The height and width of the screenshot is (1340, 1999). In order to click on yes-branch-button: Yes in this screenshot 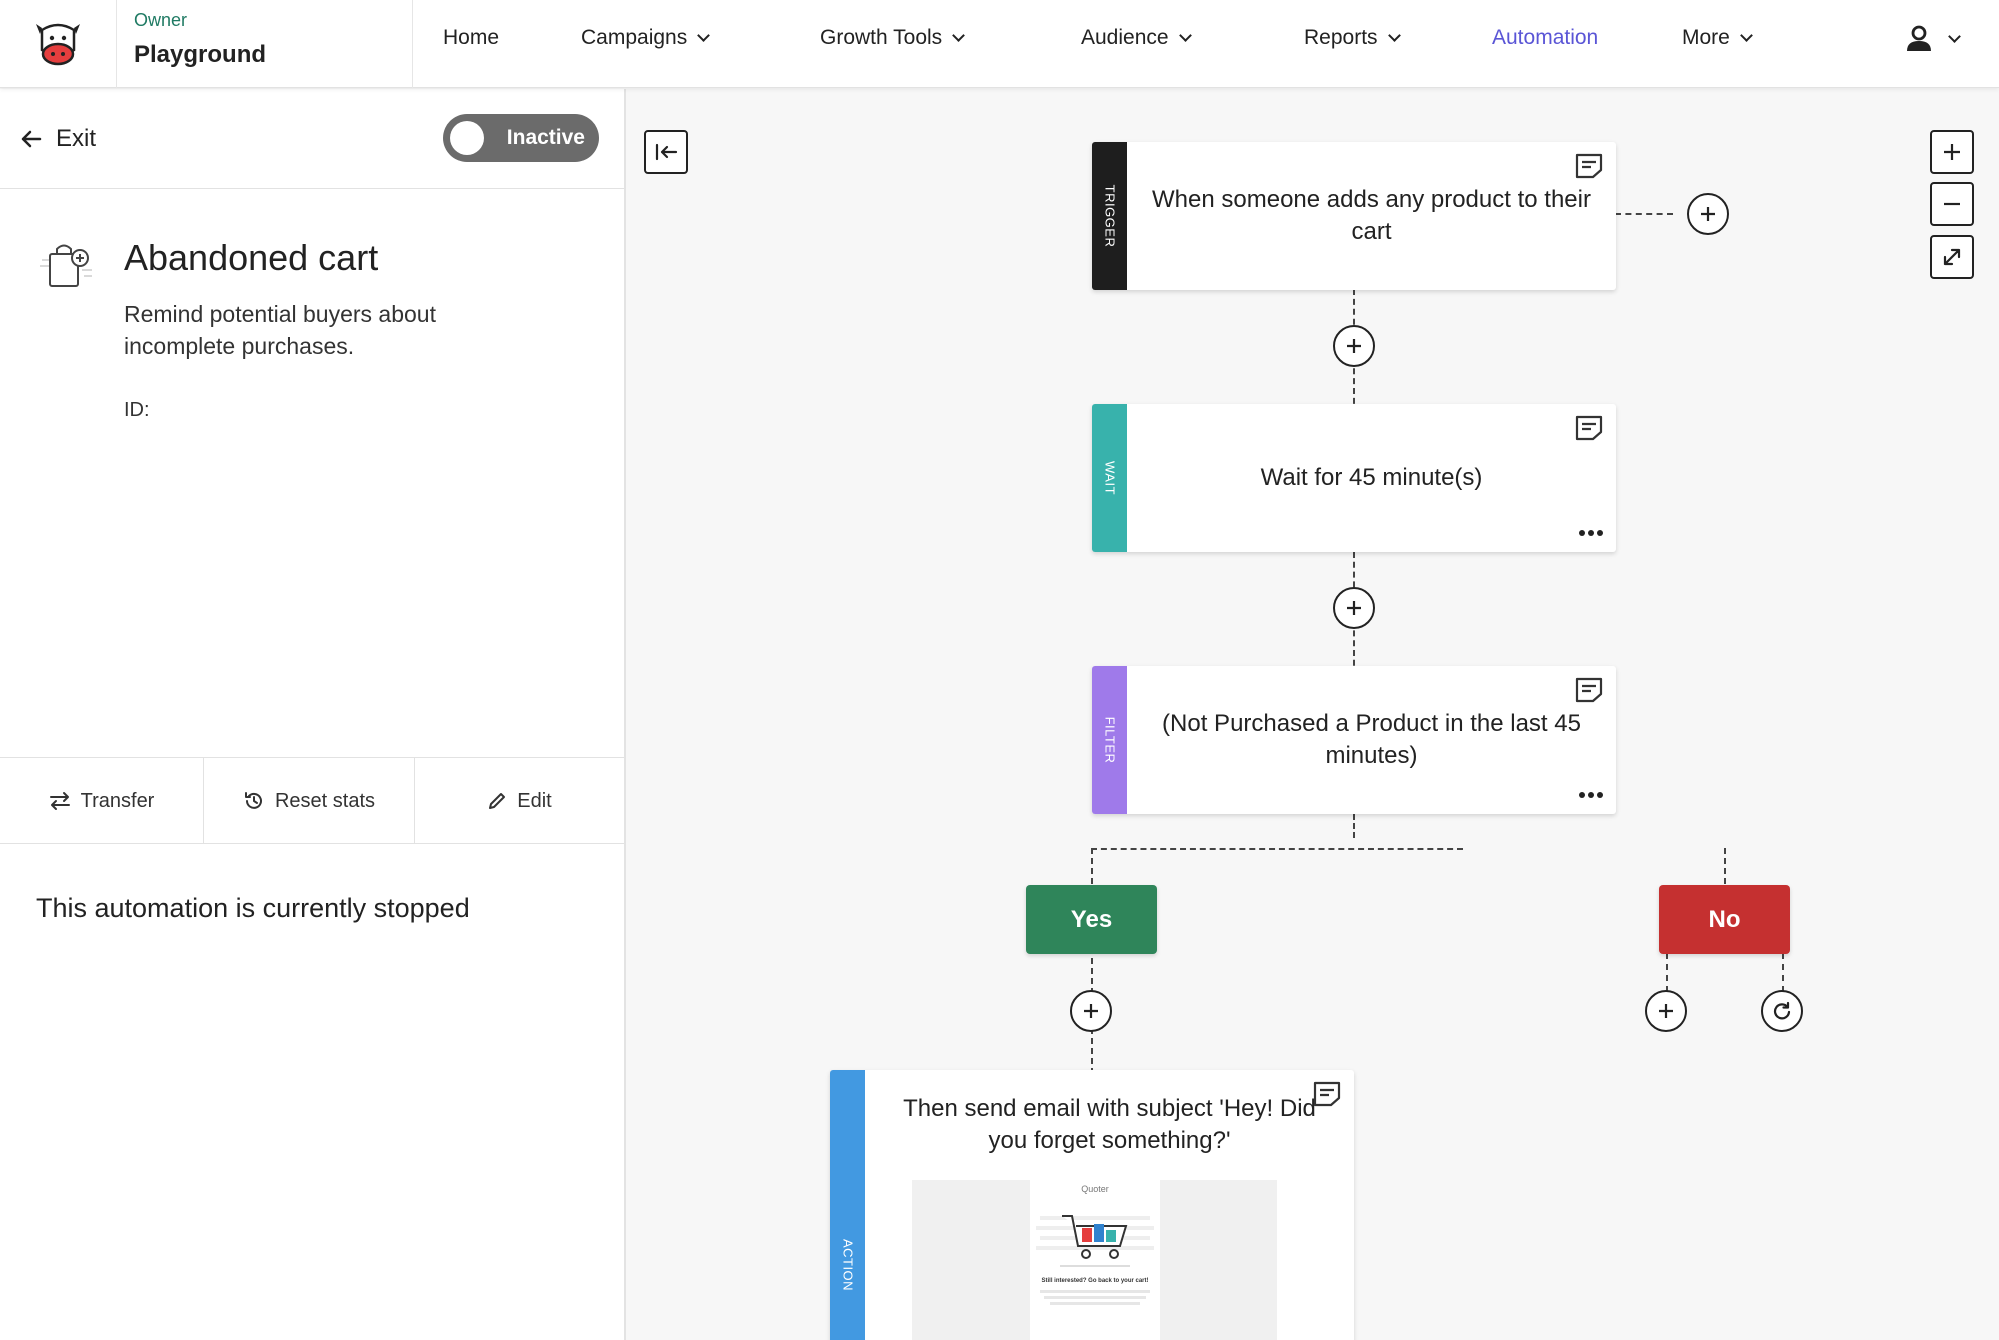, I will do `click(1091, 919)`.